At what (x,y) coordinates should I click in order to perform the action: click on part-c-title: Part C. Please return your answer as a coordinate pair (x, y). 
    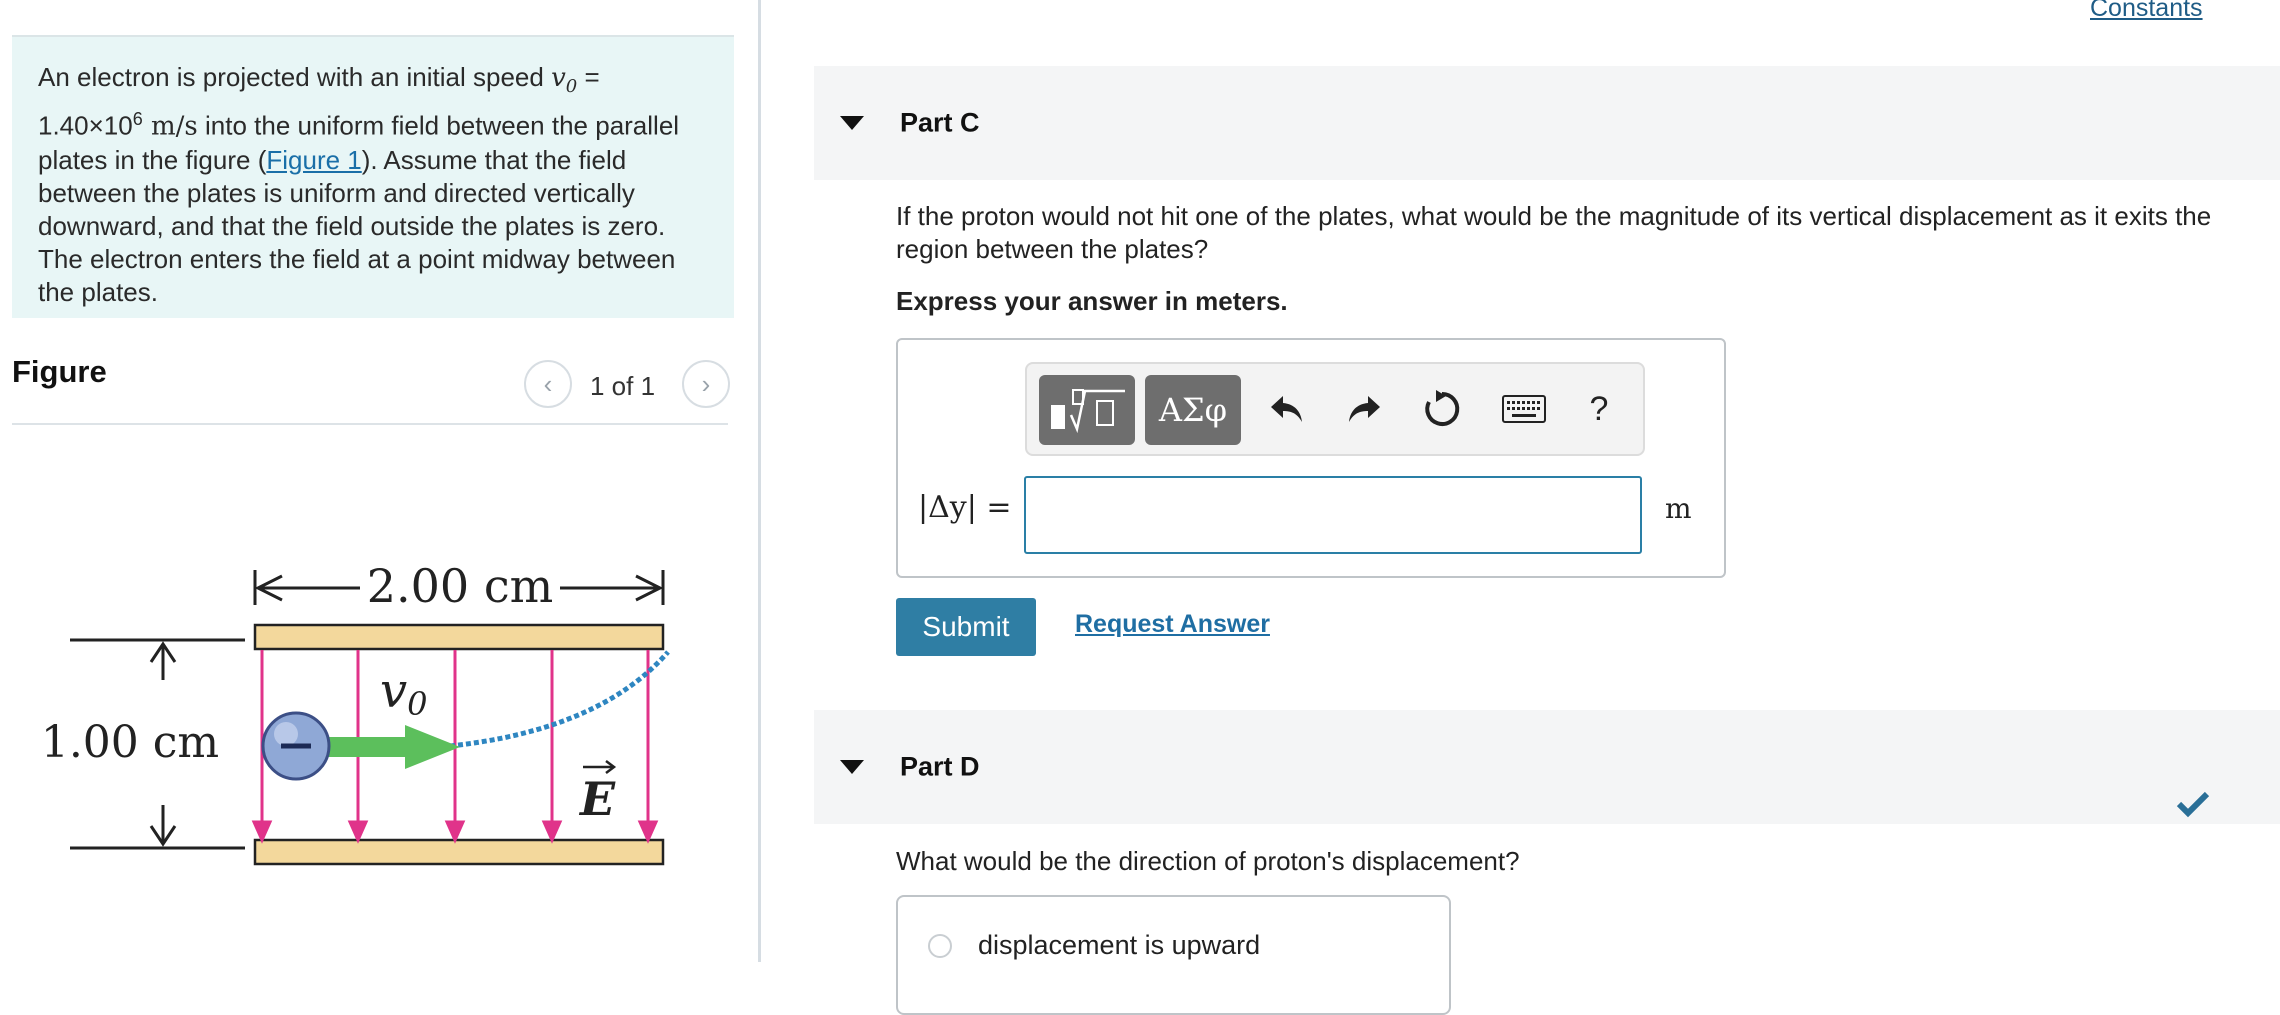
    Looking at the image, I should click on (940, 122).